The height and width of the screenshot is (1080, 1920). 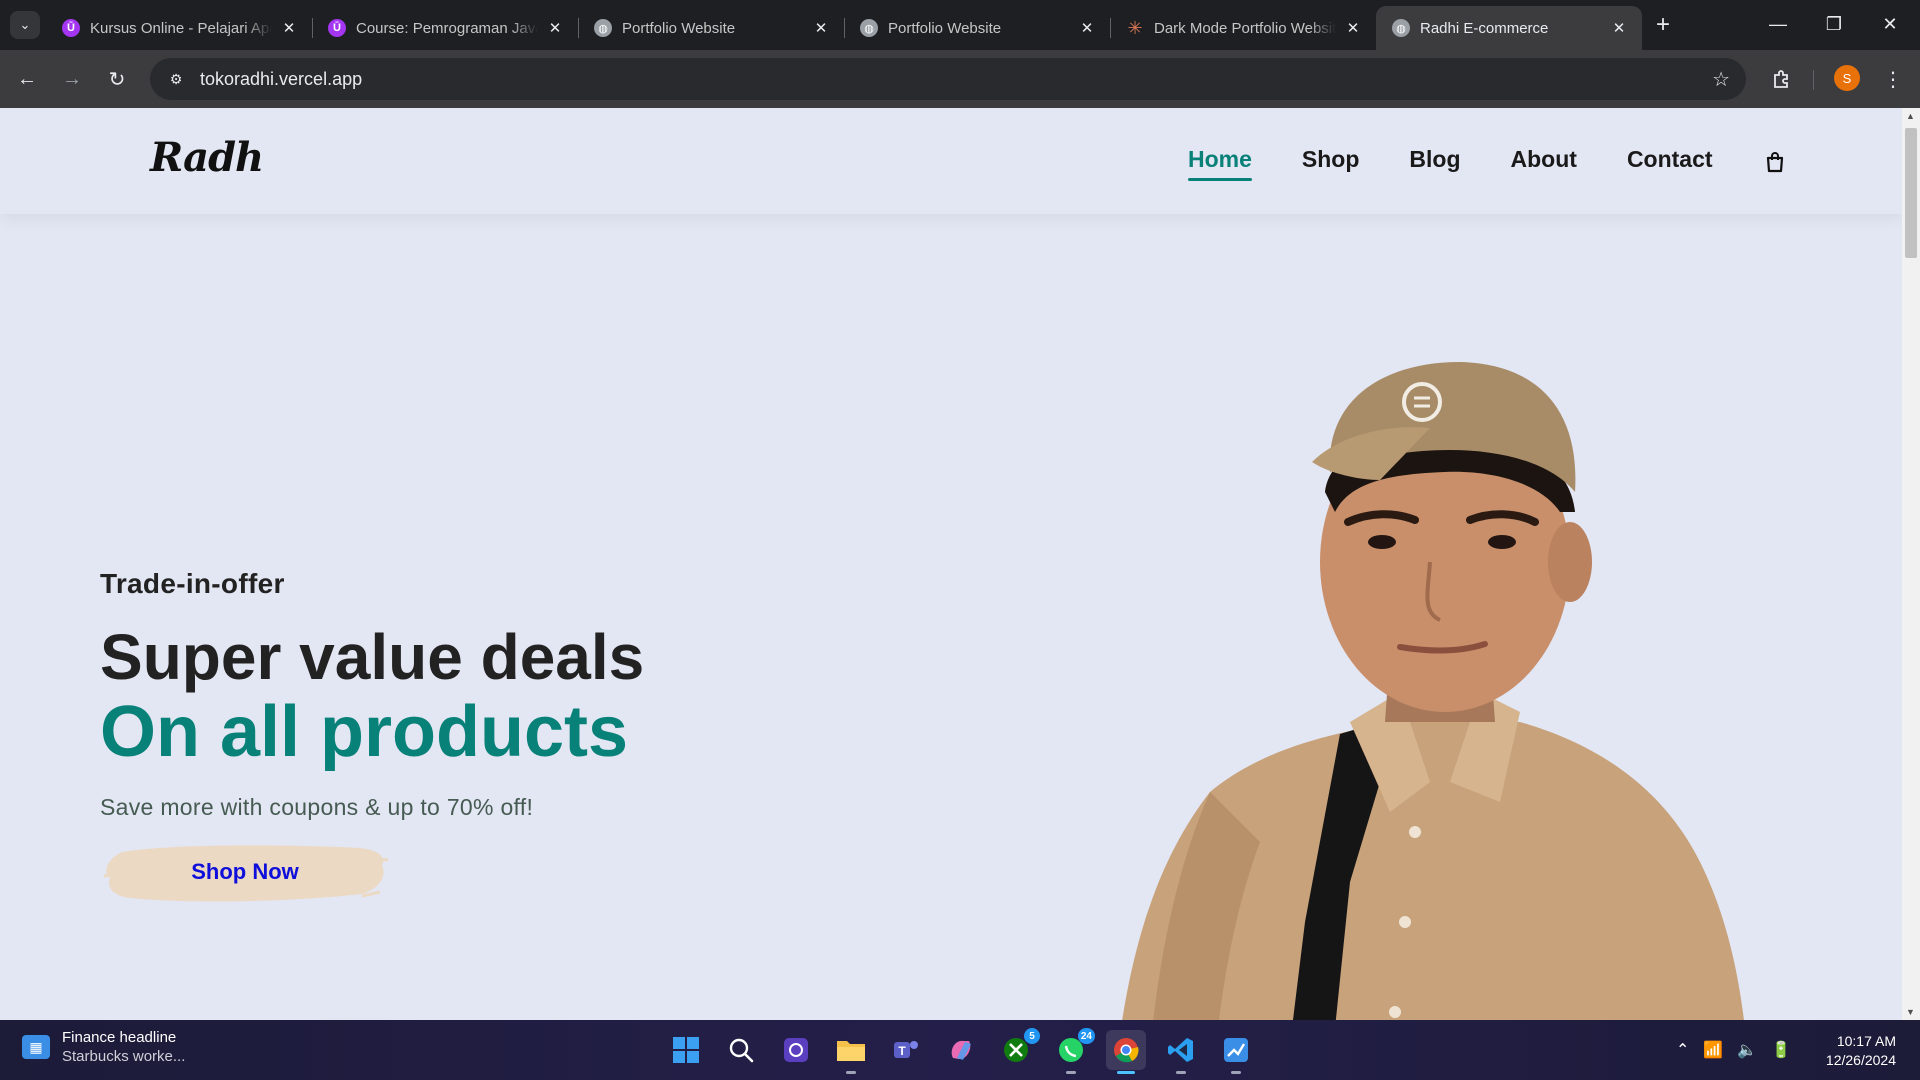 I want to click on reload-icon: ↻, so click(x=117, y=79).